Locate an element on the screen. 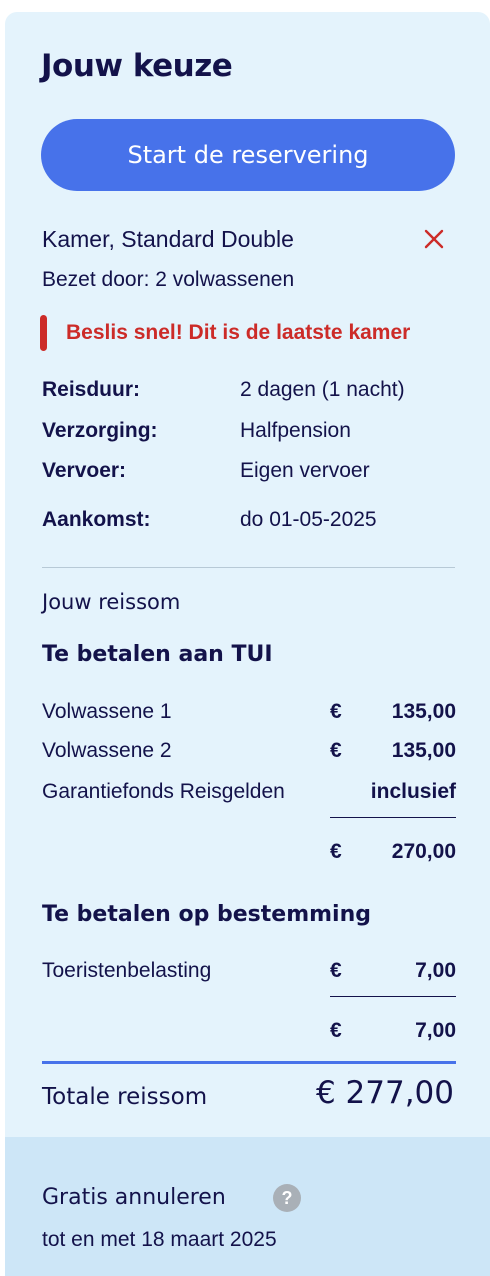 The image size is (490, 1276). cancellation-date: tot en met 18 maart 2025 is located at coordinates (159, 1239).